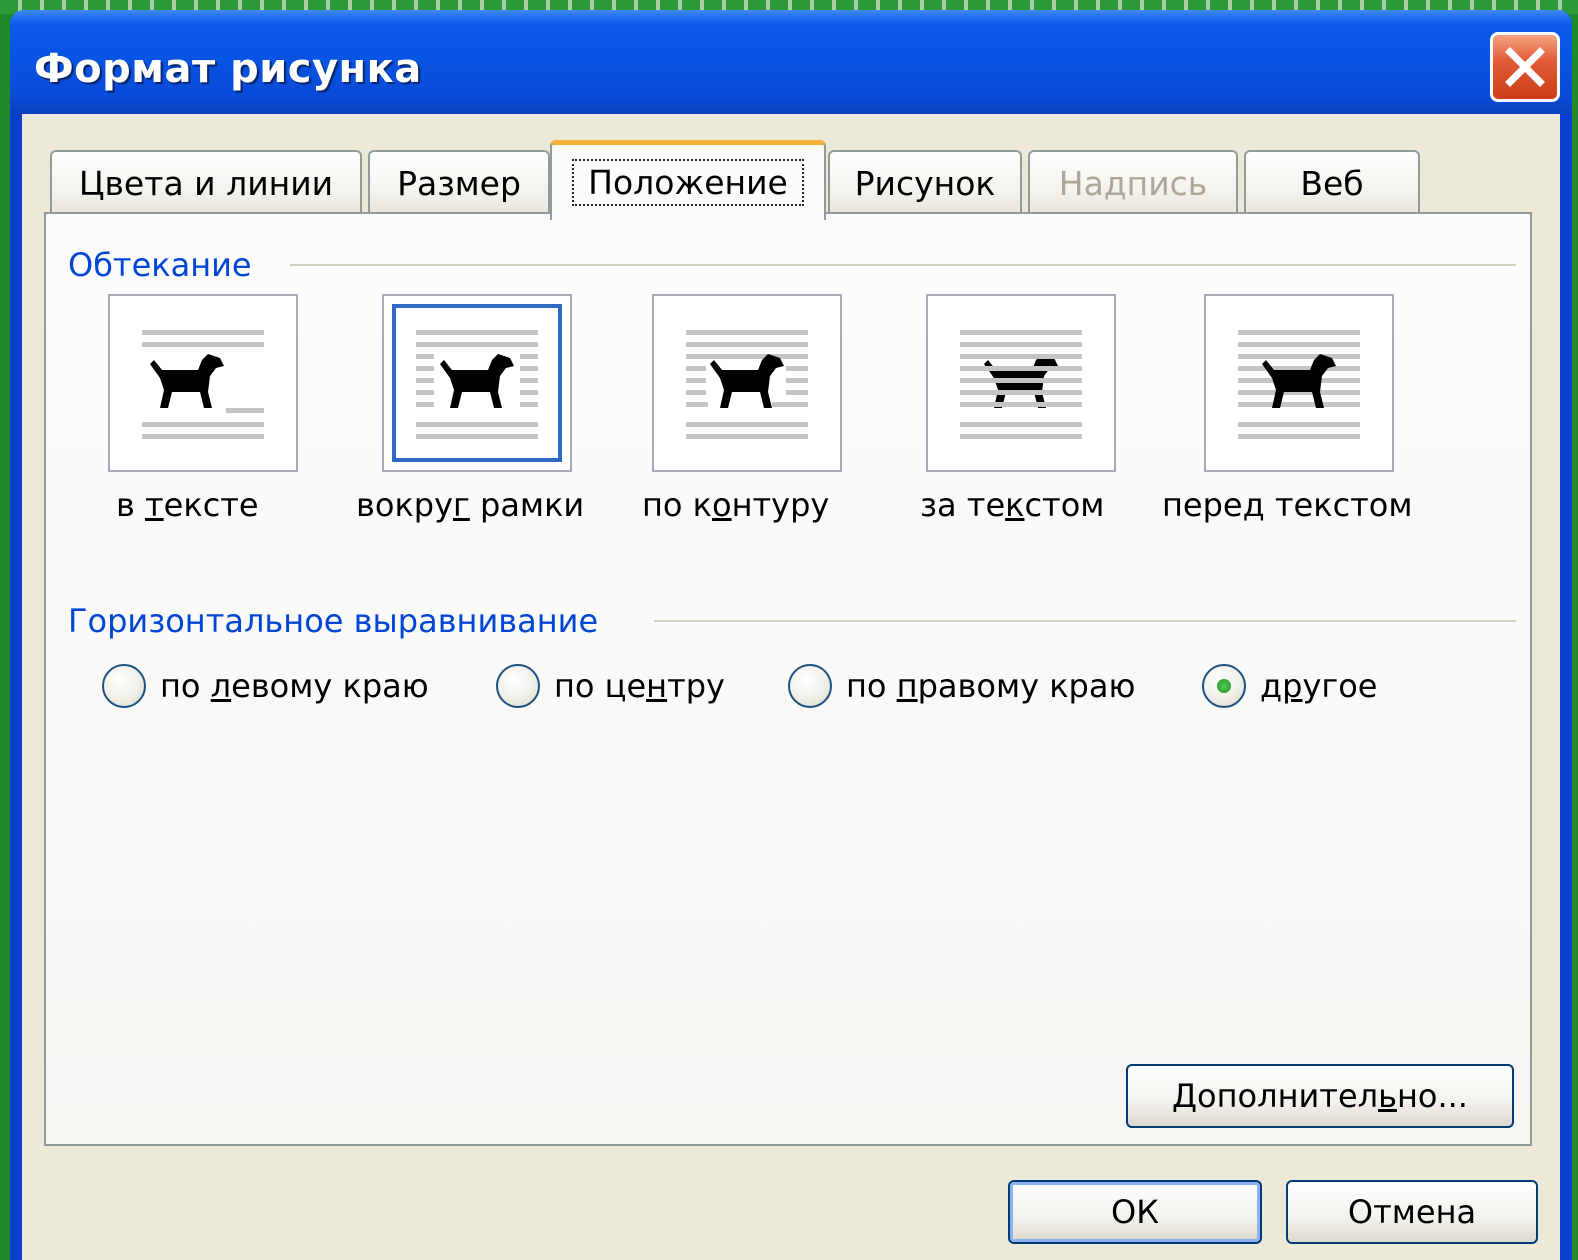  I want to click on radio-align-other: другое, so click(1289, 686).